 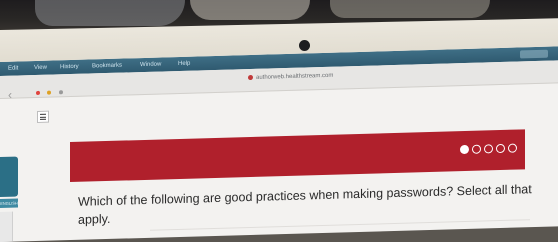 What do you see at coordinates (69, 67) in the screenshot?
I see `menu-item-history: History` at bounding box center [69, 67].